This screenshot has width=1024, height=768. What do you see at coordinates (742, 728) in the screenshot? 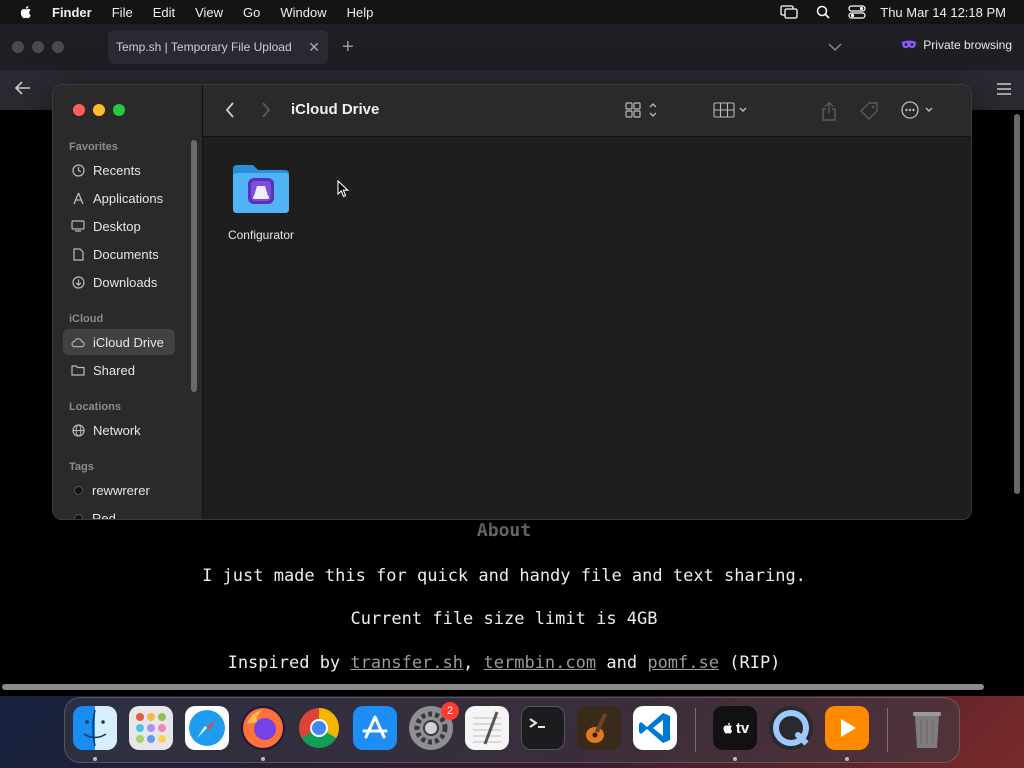
I see `apple-tv-label: tv` at bounding box center [742, 728].